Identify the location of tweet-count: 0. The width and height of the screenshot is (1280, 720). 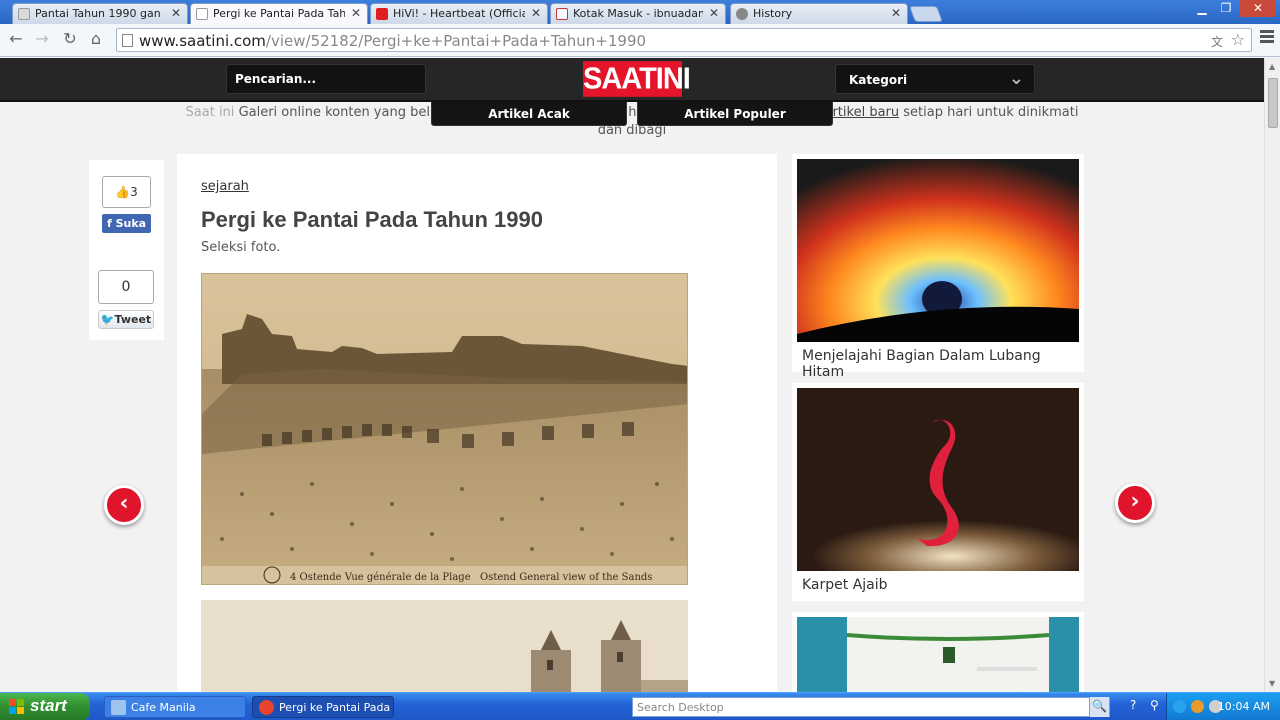
(126, 287).